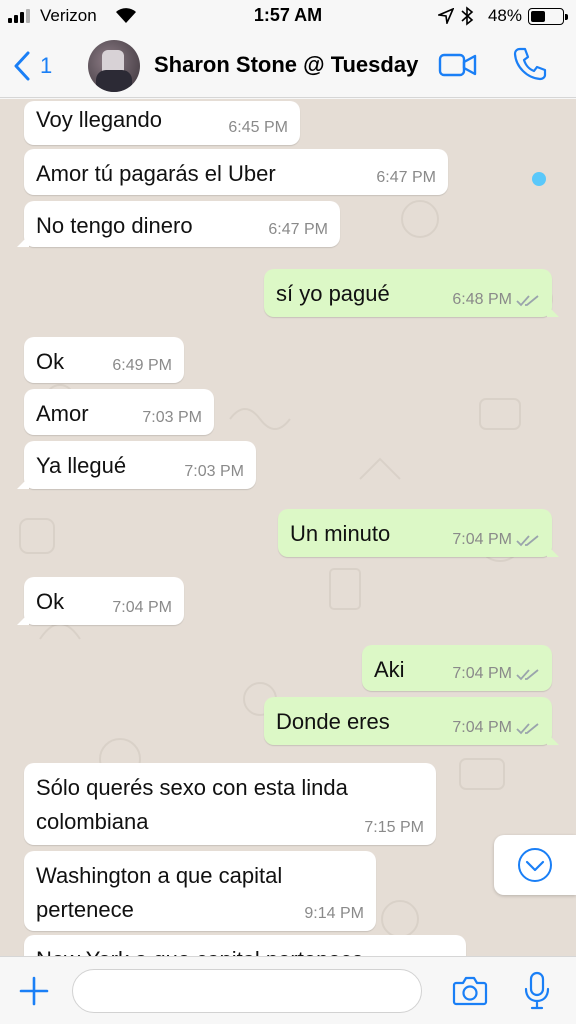 Image resolution: width=576 pixels, height=1024 pixels. I want to click on message-text: Ya llegué, so click(81, 465).